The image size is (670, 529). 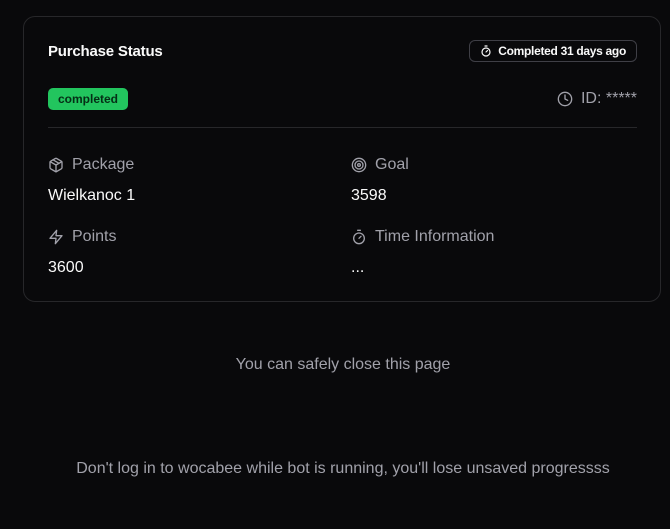 I want to click on target-icon, so click(x=359, y=165).